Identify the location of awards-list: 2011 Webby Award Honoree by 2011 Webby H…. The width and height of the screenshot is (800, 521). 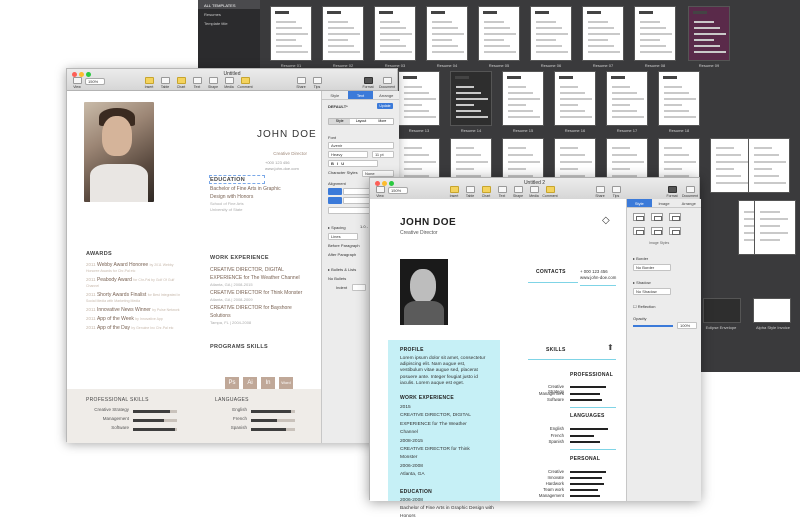
(136, 298).